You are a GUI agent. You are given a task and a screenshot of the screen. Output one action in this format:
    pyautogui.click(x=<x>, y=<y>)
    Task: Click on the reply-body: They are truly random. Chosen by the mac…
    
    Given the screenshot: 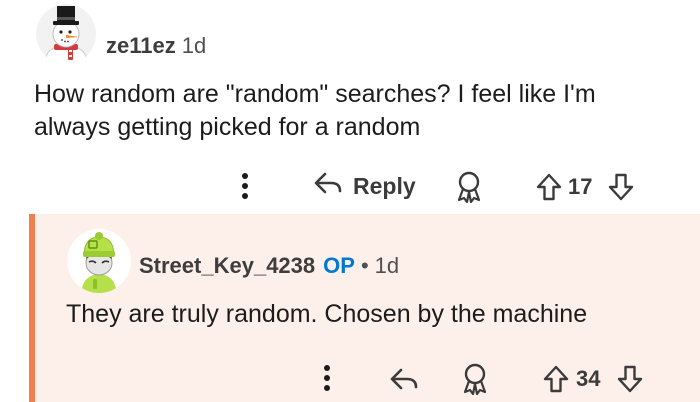 What is the action you would take?
    pyautogui.click(x=327, y=314)
    